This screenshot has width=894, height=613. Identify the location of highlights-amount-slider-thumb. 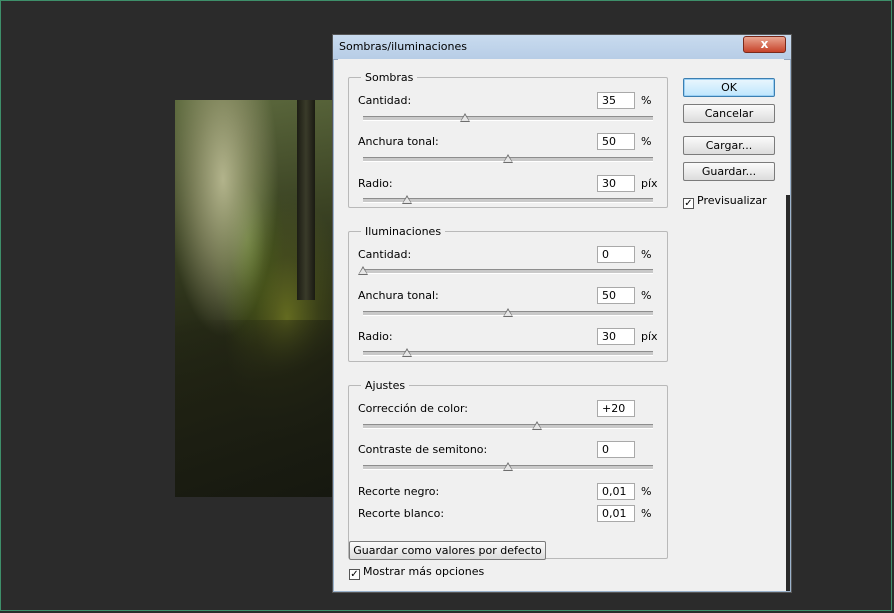
(363, 270).